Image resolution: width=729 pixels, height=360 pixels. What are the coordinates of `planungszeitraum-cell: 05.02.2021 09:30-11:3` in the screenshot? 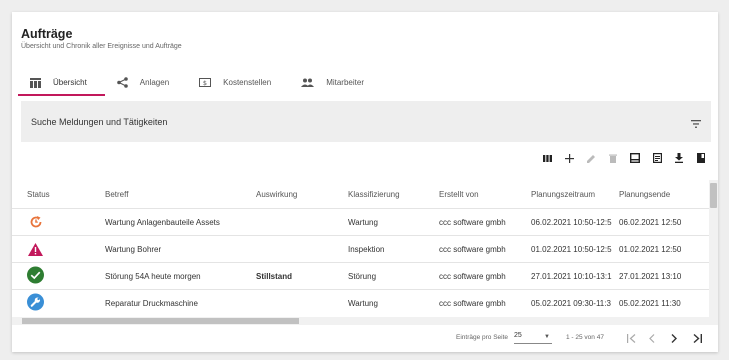 It's located at (571, 303).